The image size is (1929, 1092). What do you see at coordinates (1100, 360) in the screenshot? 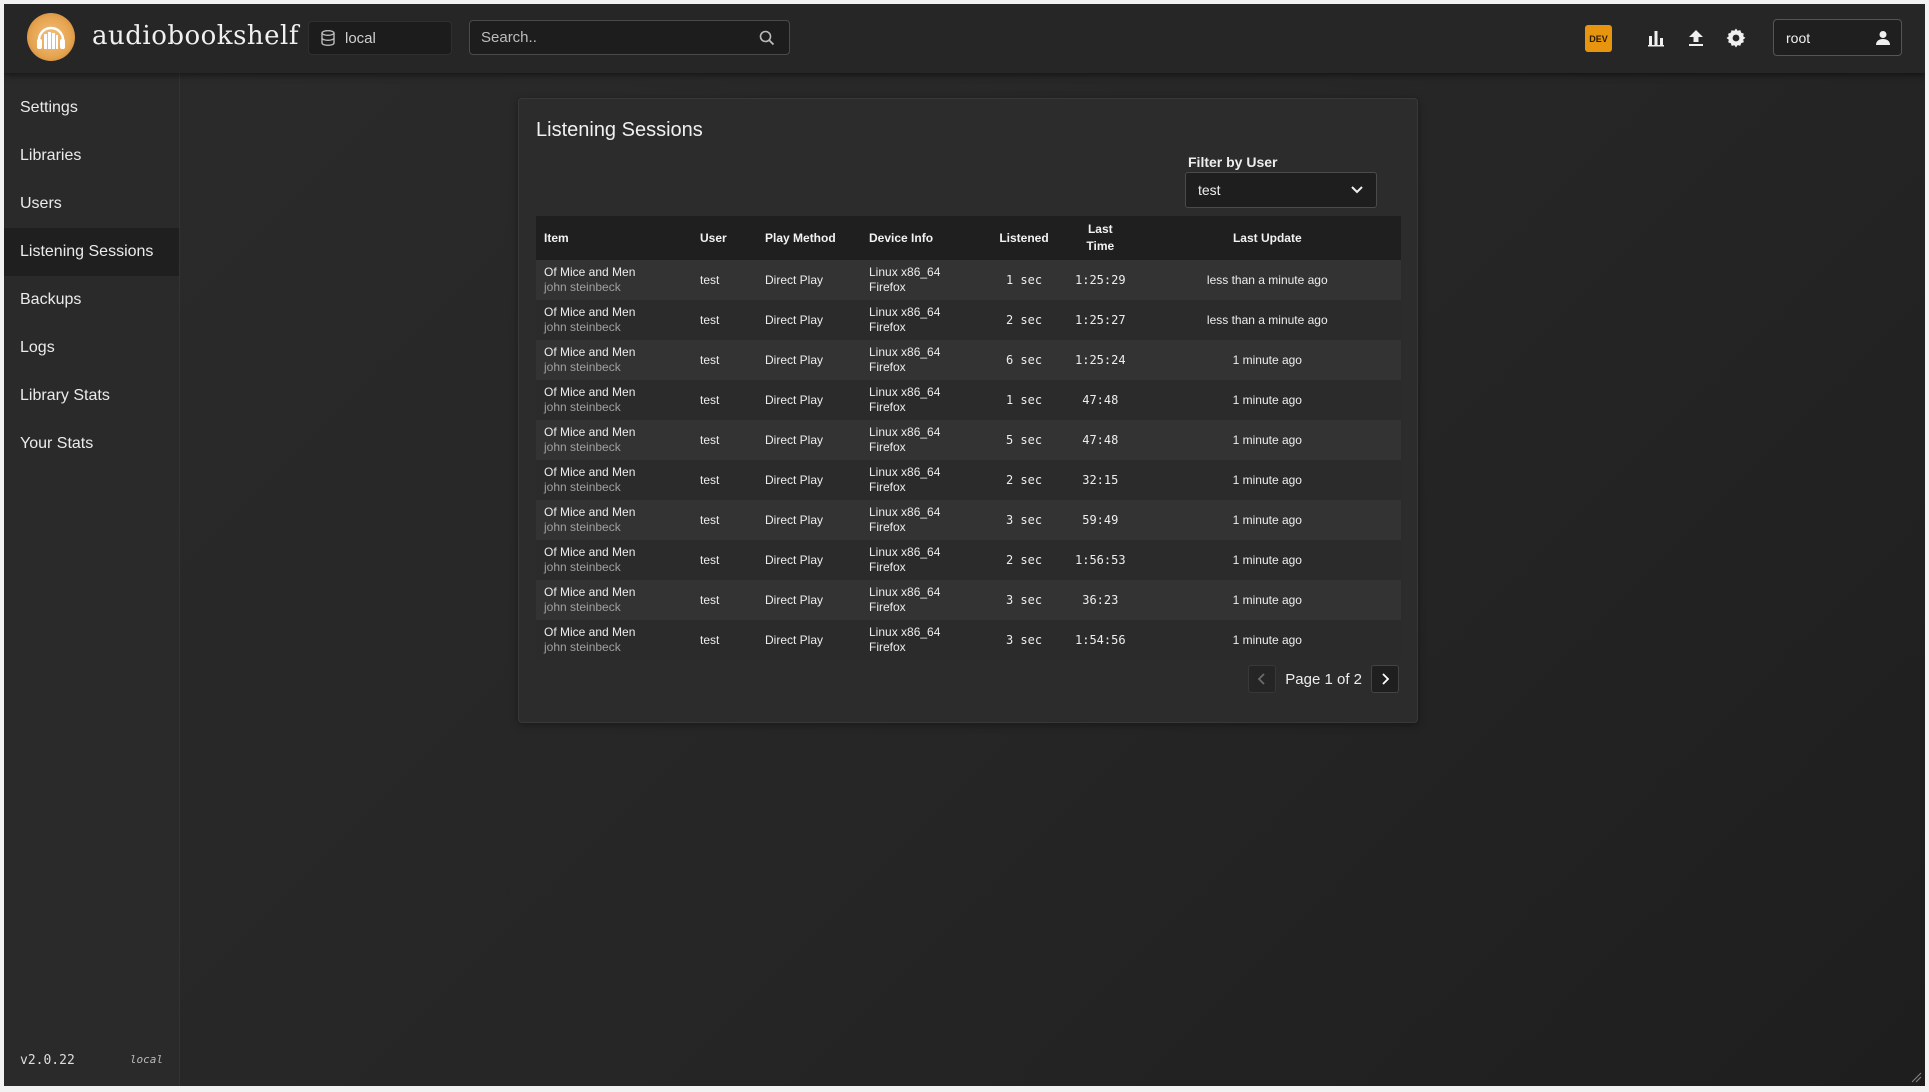
I see `cell-last-time: 1:25:24` at bounding box center [1100, 360].